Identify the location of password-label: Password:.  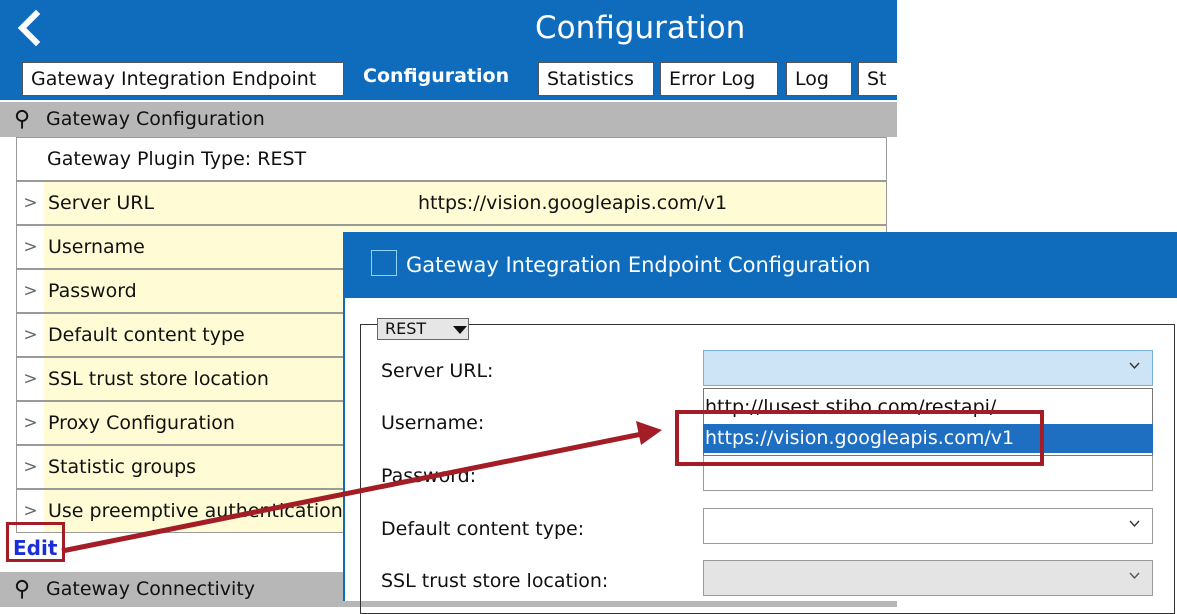
(429, 476).